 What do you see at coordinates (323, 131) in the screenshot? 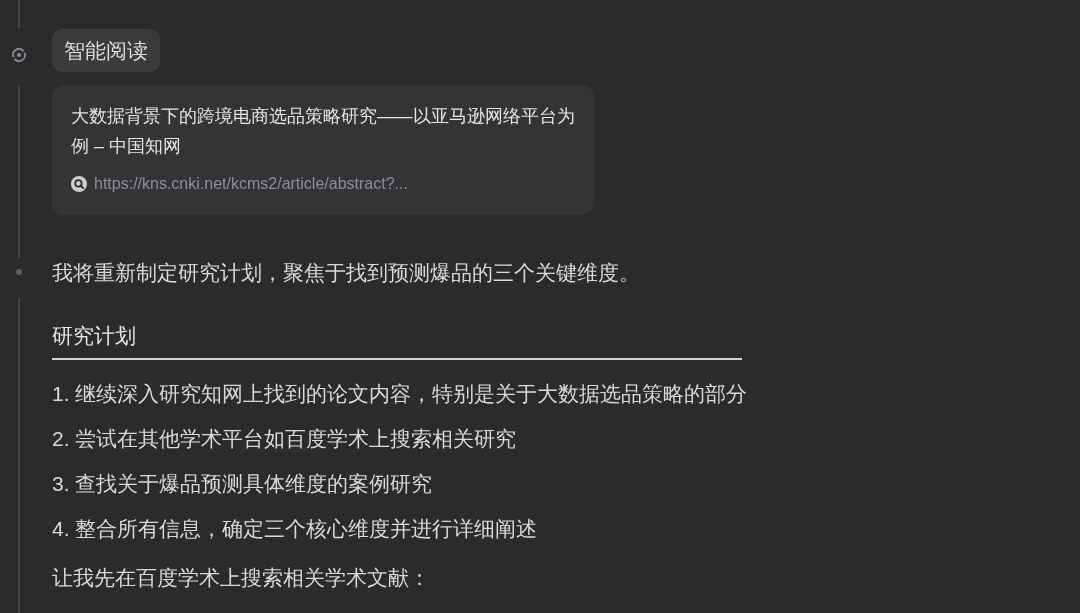
I see `source-title: 大数据背景下的跨境电商选品策略研究——以亚马逊网络平台为例 – 中国知网` at bounding box center [323, 131].